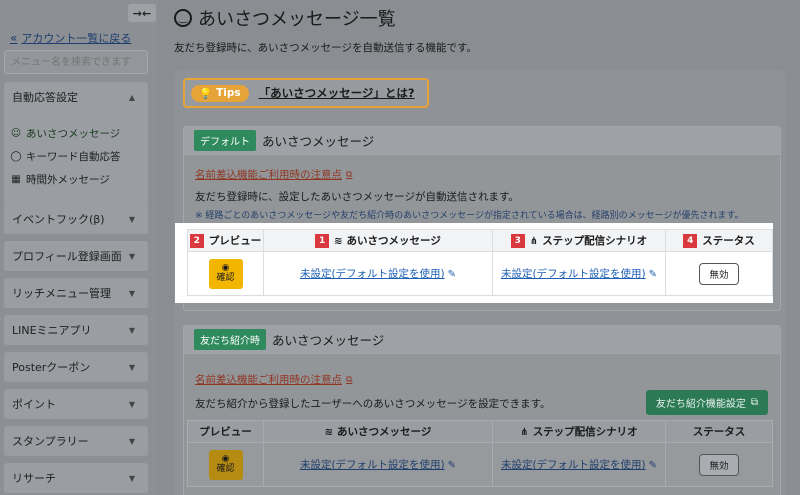 This screenshot has width=800, height=495. I want to click on sidebar-item-rich-menu: リッチメニュー管理 ▼, so click(76, 293).